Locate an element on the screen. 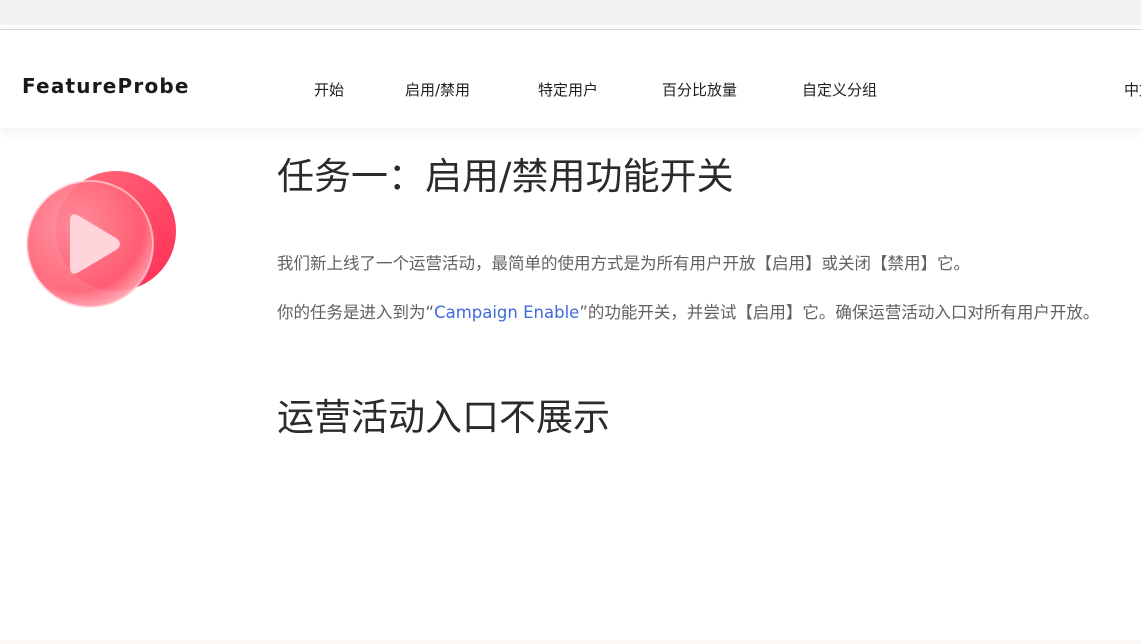  nav-item-start: 开始 is located at coordinates (329, 89).